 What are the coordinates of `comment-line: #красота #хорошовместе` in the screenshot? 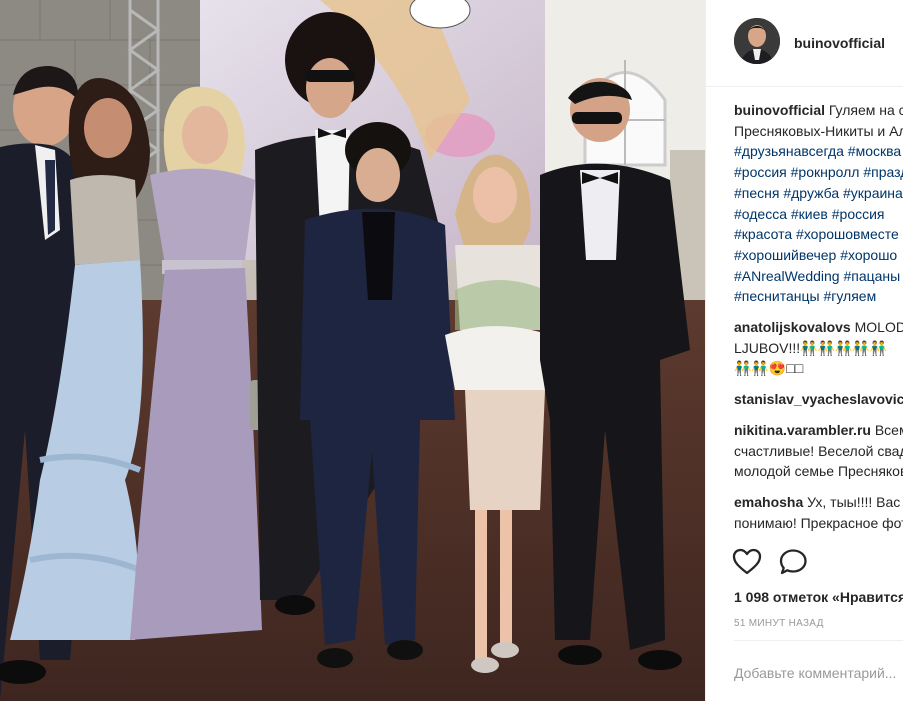 It's located at (818, 234).